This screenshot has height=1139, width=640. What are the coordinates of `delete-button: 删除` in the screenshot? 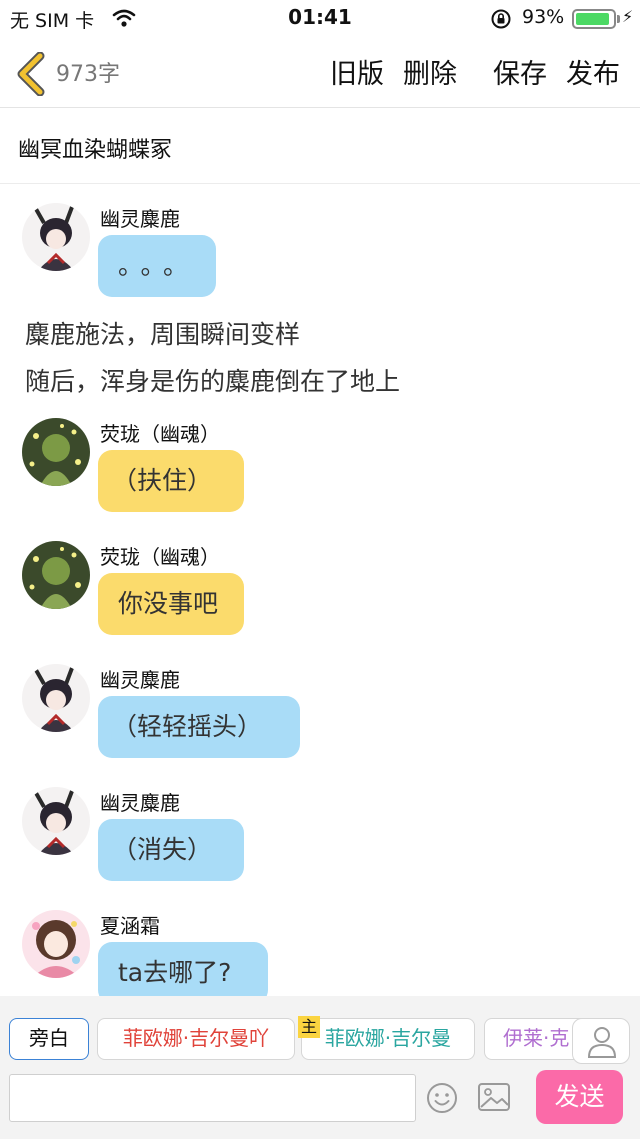 It's located at (430, 71).